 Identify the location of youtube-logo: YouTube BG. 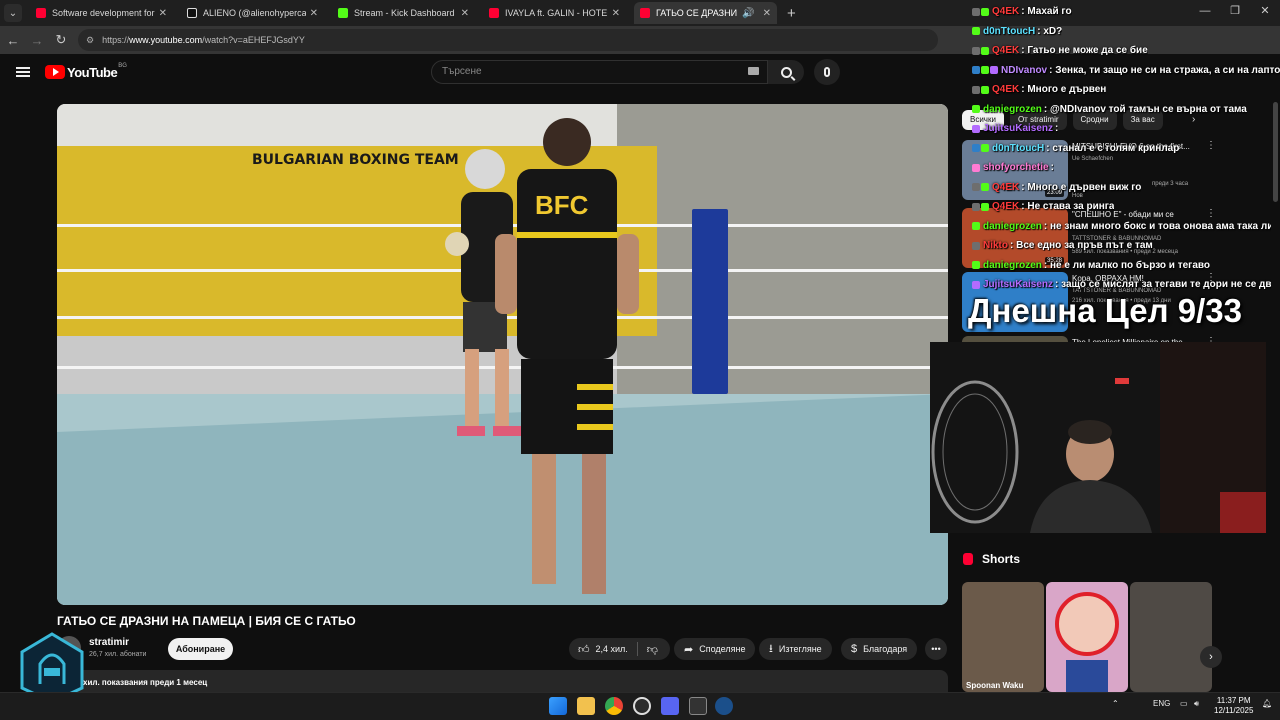
(86, 71).